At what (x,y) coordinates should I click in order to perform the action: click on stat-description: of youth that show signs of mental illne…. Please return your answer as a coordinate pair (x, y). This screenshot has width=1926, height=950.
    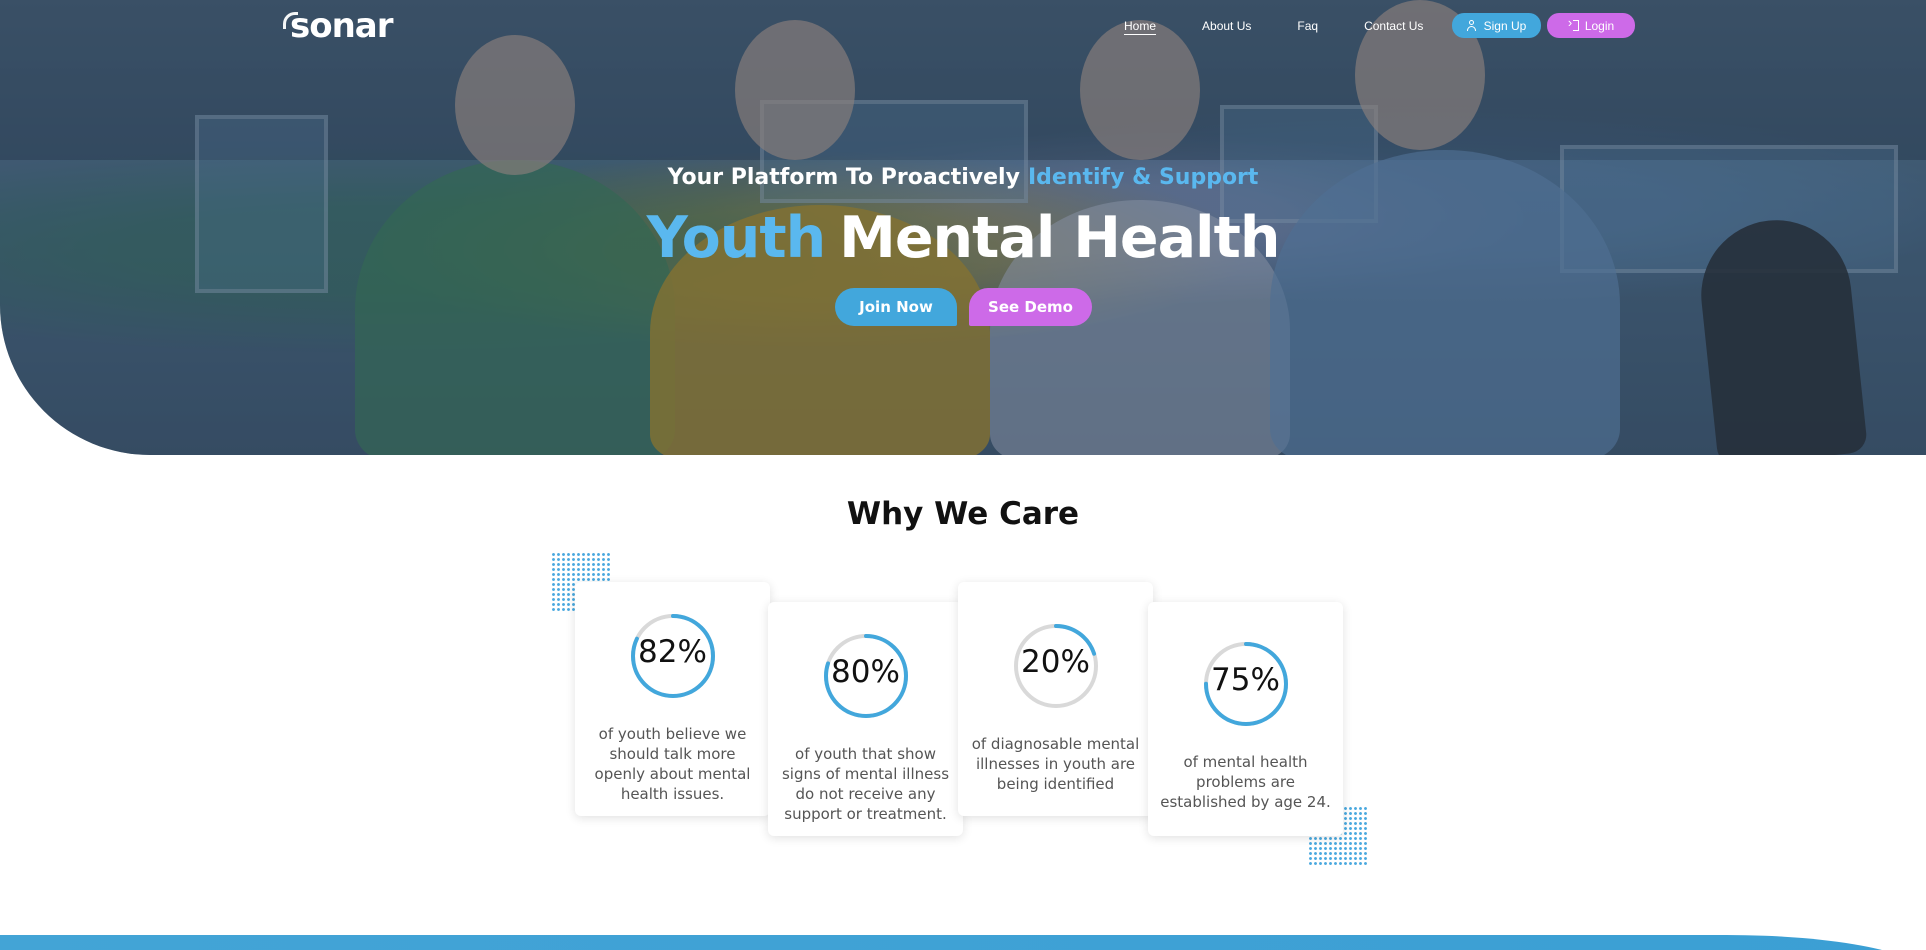
    Looking at the image, I should click on (865, 784).